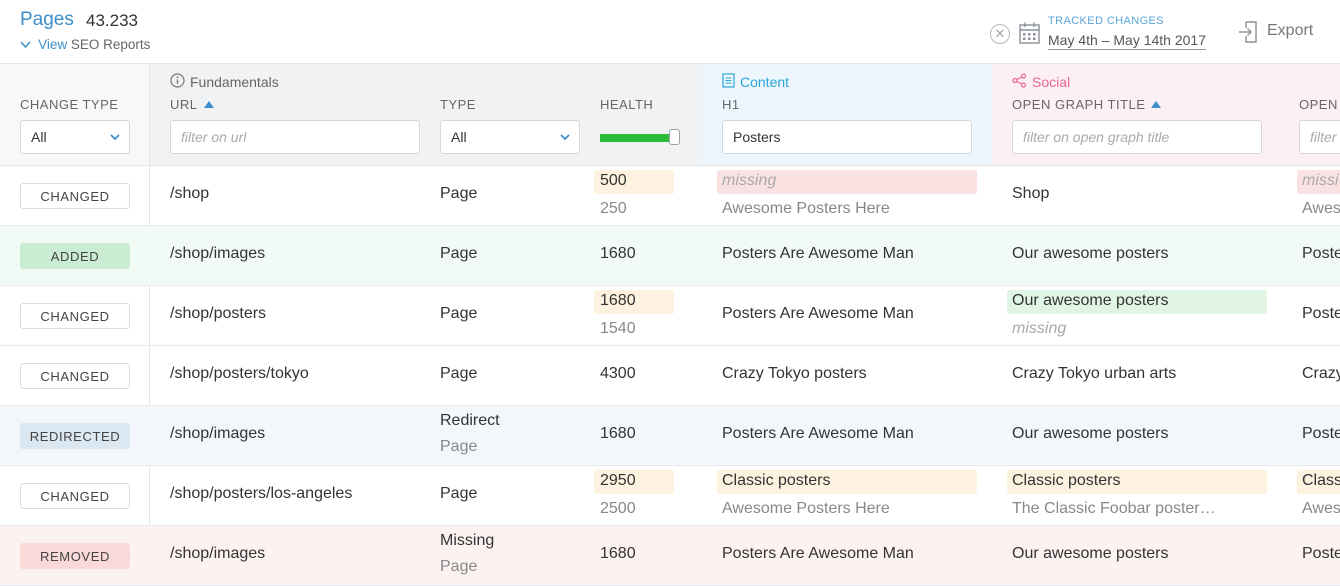 Image resolution: width=1340 pixels, height=586 pixels. Describe the element at coordinates (470, 420) in the screenshot. I see `type-cell: Redirect` at that location.